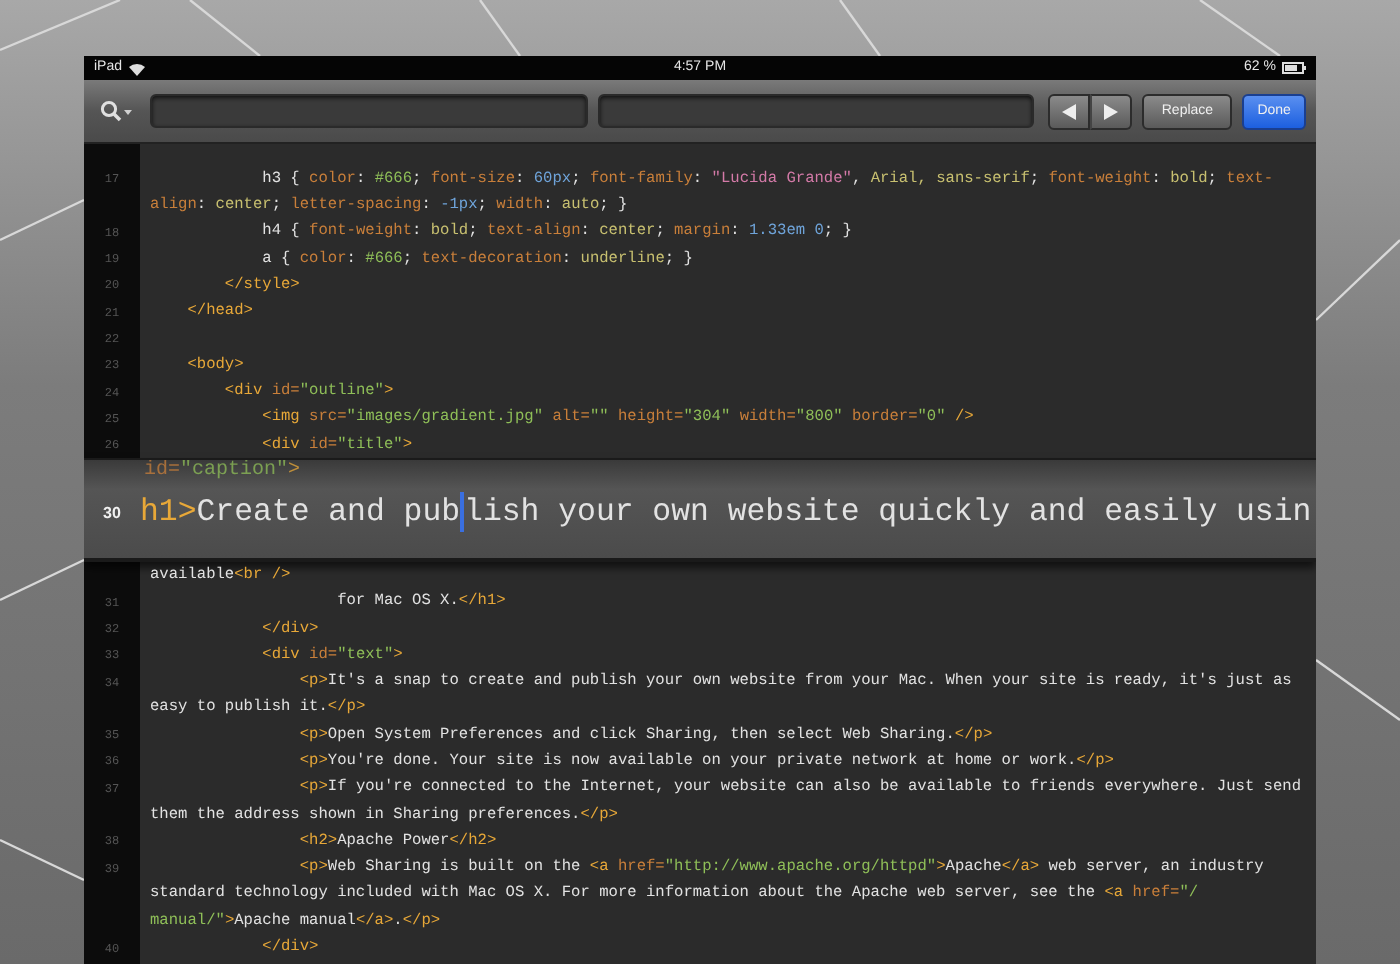 The width and height of the screenshot is (1400, 964). I want to click on battery-icon, so click(1293, 68).